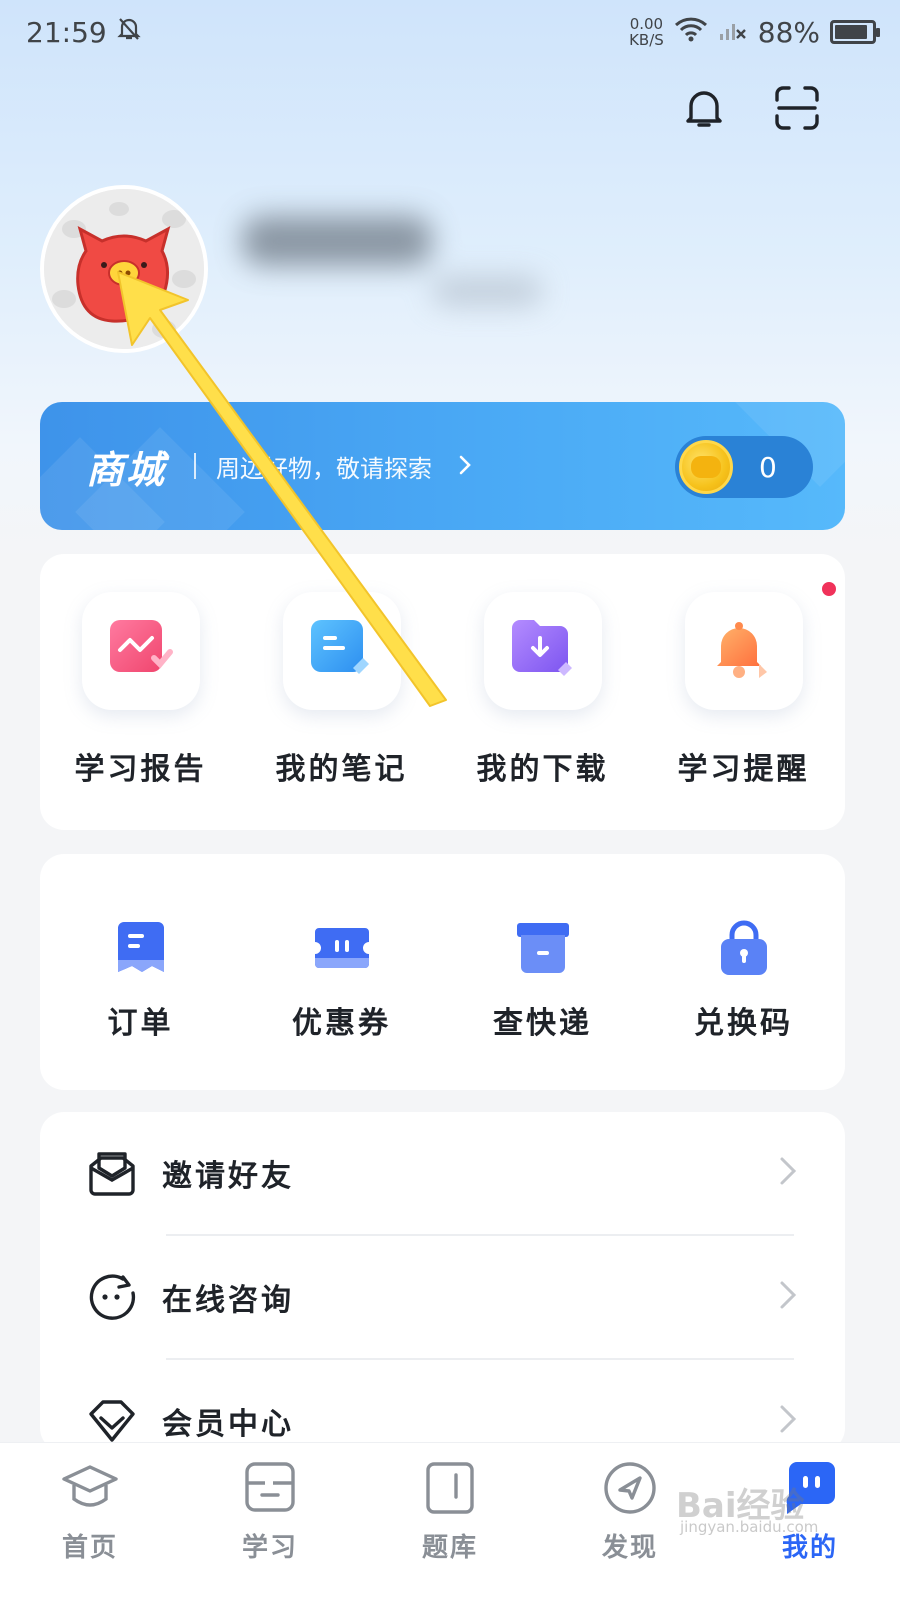  I want to click on nav-label: 发现, so click(629, 1548).